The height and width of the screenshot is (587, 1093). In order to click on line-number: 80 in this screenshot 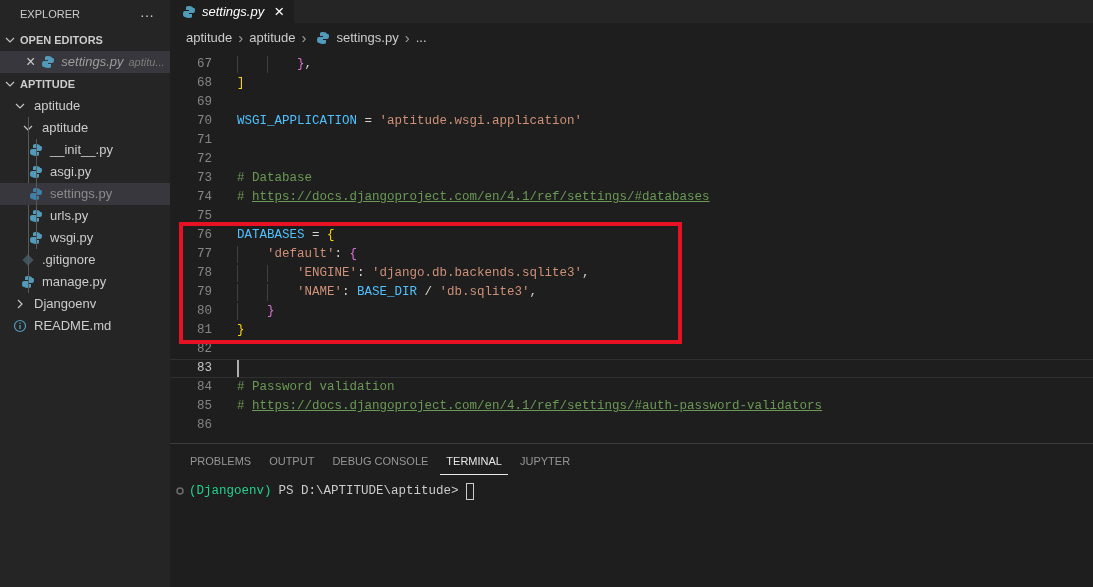, I will do `click(204, 312)`.